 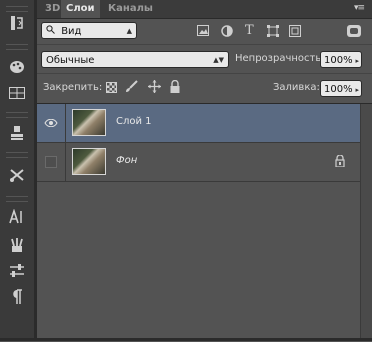 I want to click on fill-label: Заливка:, so click(x=296, y=87).